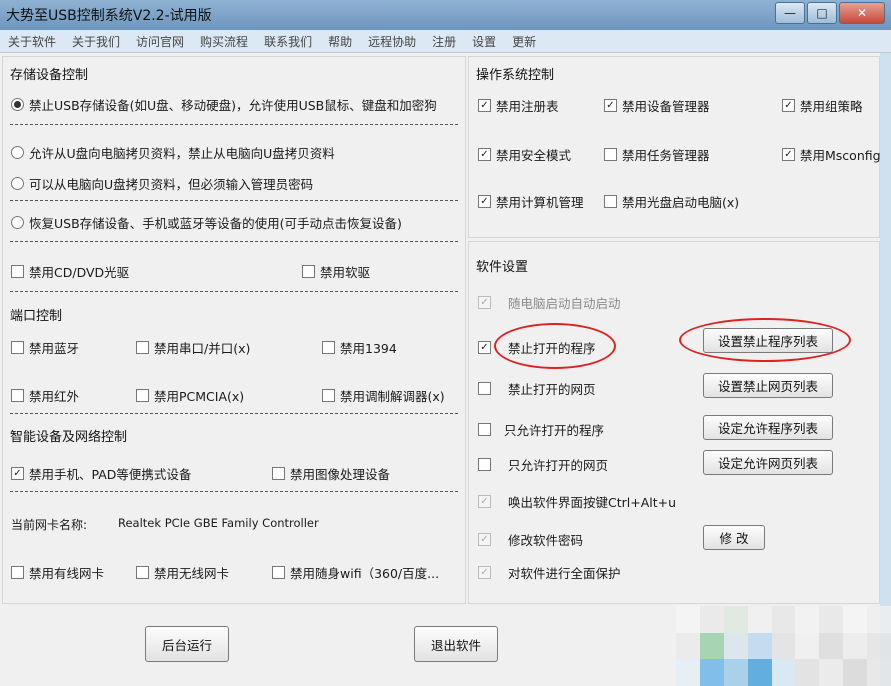 This screenshot has width=891, height=686. I want to click on change-password-button: 修 改, so click(734, 537).